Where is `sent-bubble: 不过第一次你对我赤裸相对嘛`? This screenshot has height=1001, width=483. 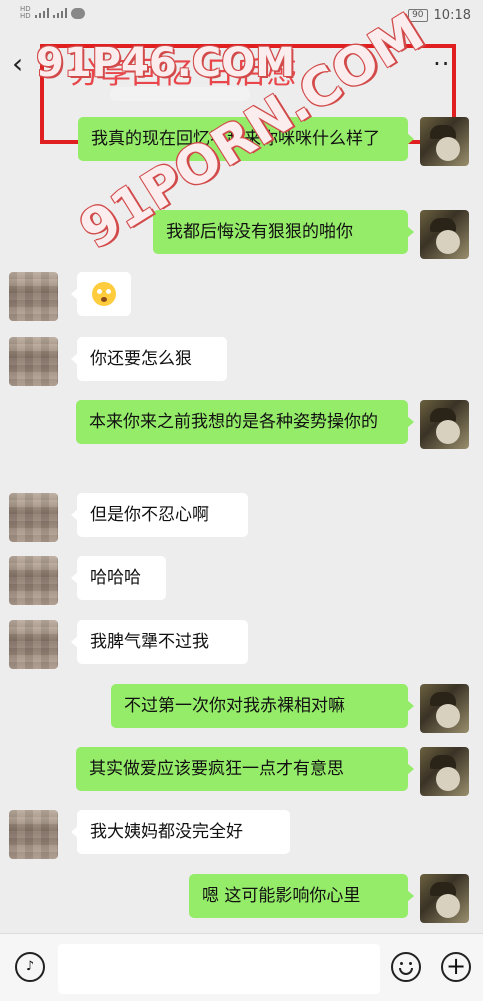 sent-bubble: 不过第一次你对我赤裸相对嘛 is located at coordinates (262, 706).